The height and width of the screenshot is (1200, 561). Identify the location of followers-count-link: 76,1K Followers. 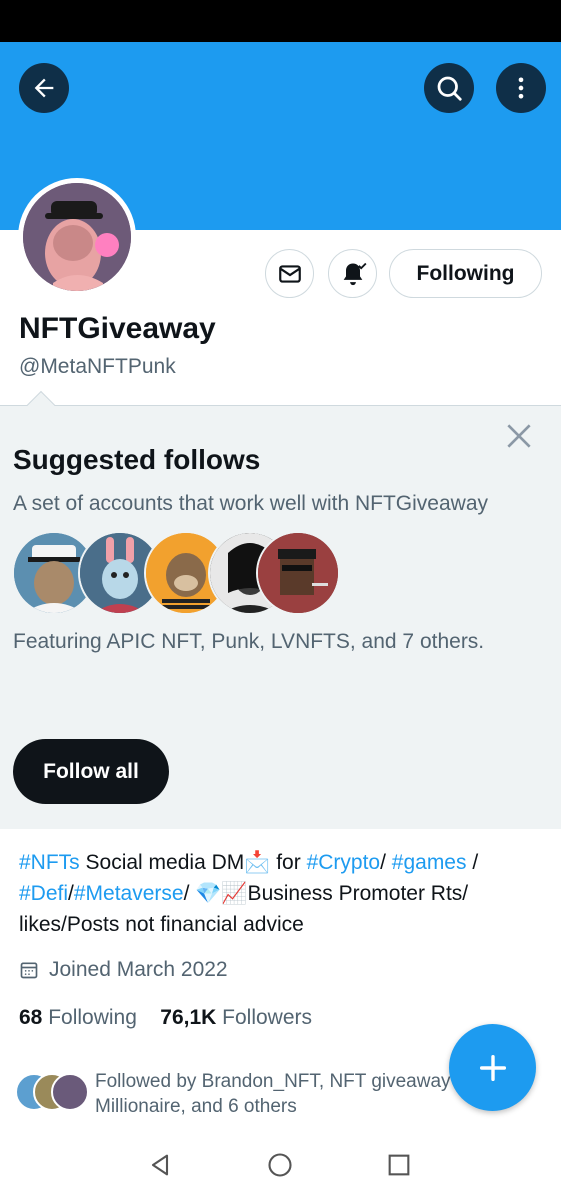
(236, 1017).